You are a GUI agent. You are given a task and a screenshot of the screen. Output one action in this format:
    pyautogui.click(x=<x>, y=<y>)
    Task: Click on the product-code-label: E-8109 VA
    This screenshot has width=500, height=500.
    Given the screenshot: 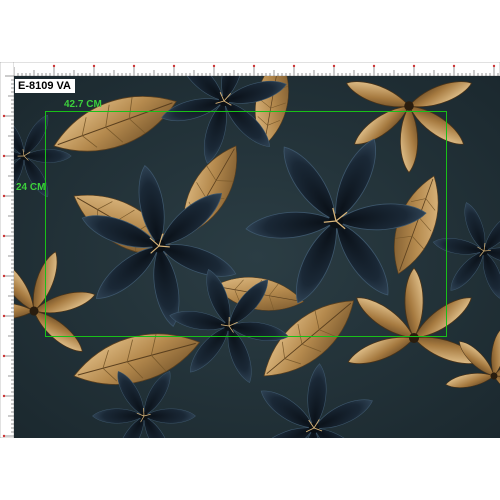 What is the action you would take?
    pyautogui.click(x=45, y=86)
    